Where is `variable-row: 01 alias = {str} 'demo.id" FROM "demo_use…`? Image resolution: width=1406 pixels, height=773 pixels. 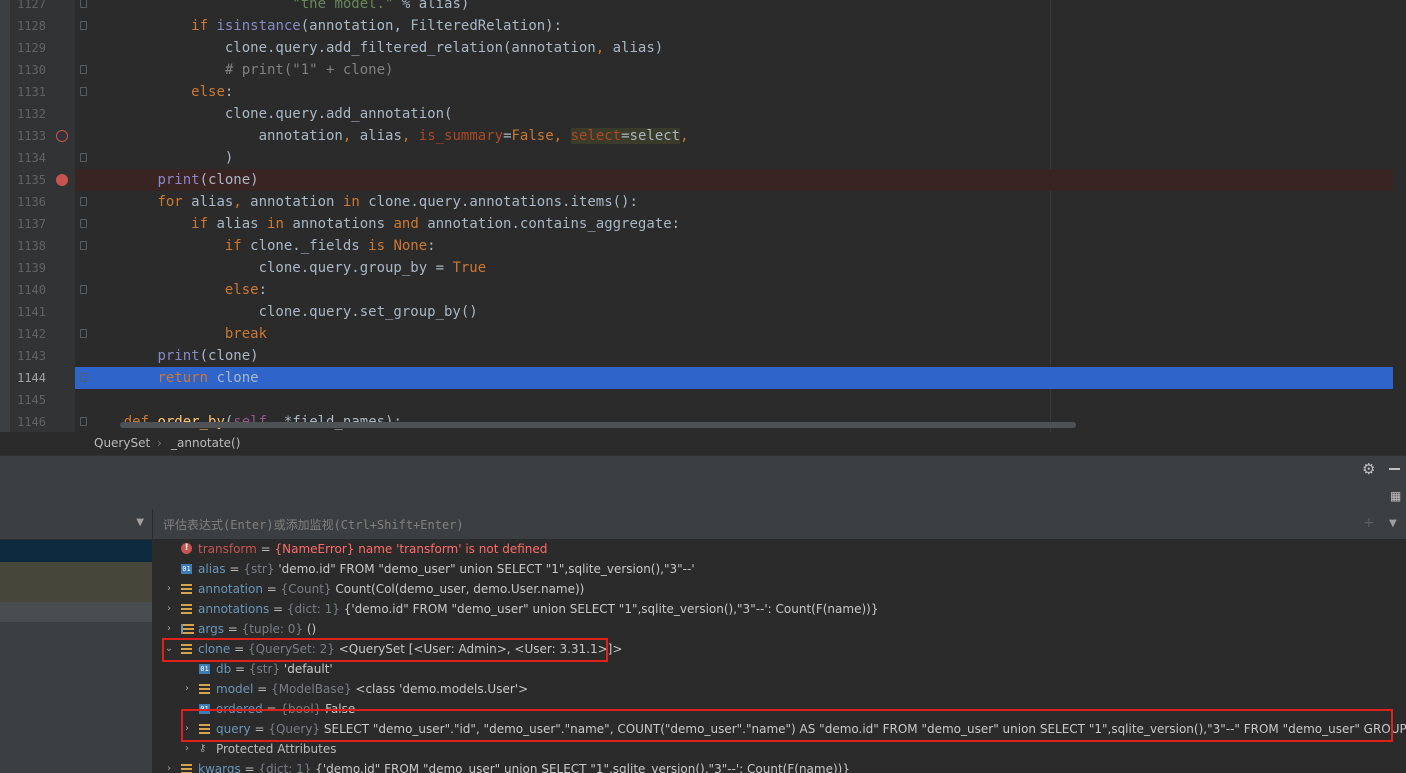
variable-row: 01 alias = {str} 'demo.id" FROM "demo_use… is located at coordinates (779, 569).